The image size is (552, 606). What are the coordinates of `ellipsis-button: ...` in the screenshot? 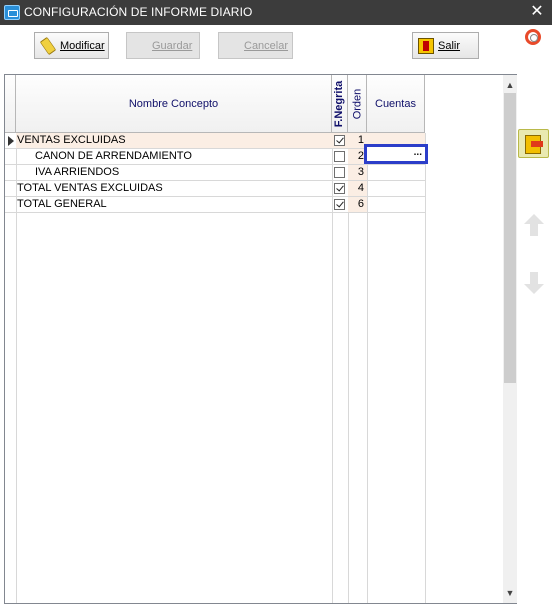 It's located at (418, 153).